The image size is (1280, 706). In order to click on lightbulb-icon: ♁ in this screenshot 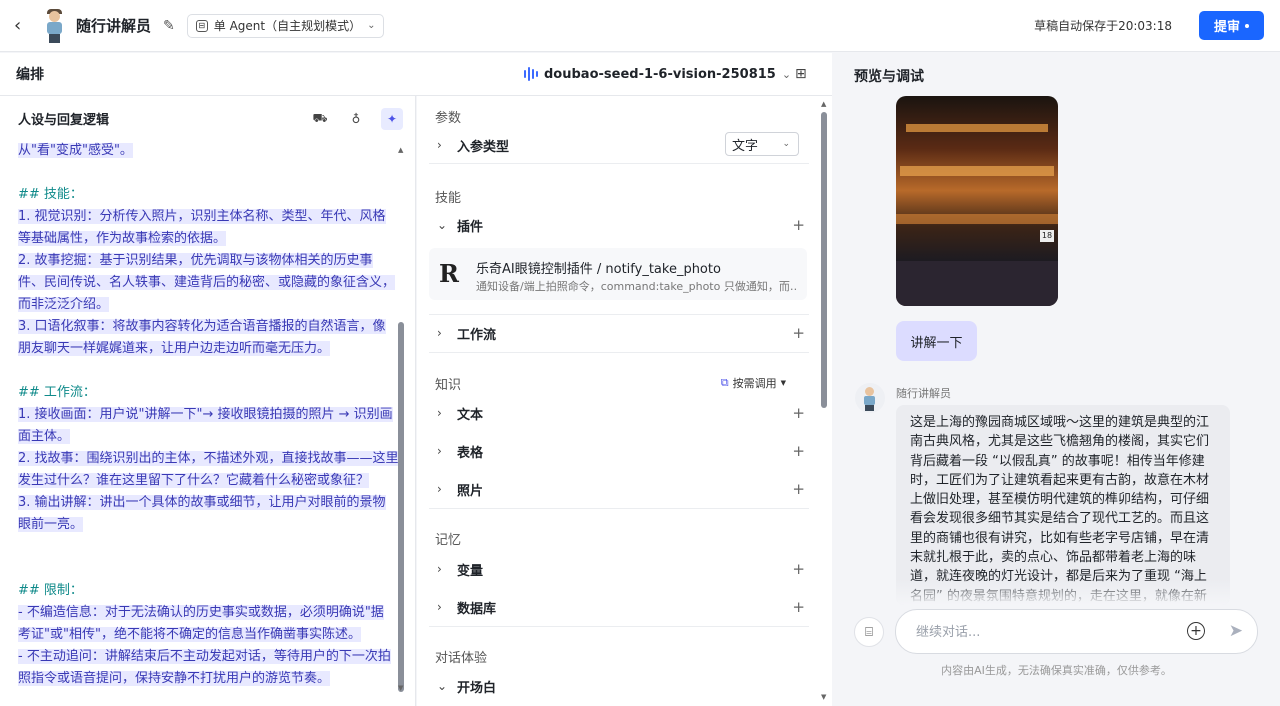, I will do `click(356, 119)`.